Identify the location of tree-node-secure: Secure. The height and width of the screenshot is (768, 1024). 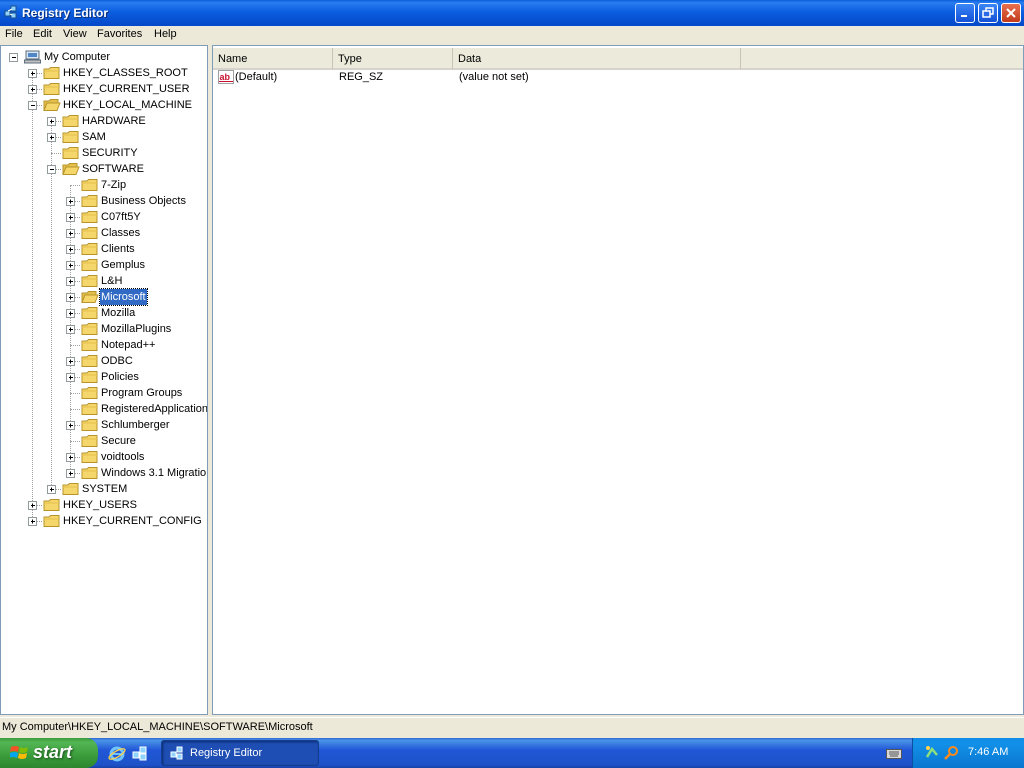
(104, 441).